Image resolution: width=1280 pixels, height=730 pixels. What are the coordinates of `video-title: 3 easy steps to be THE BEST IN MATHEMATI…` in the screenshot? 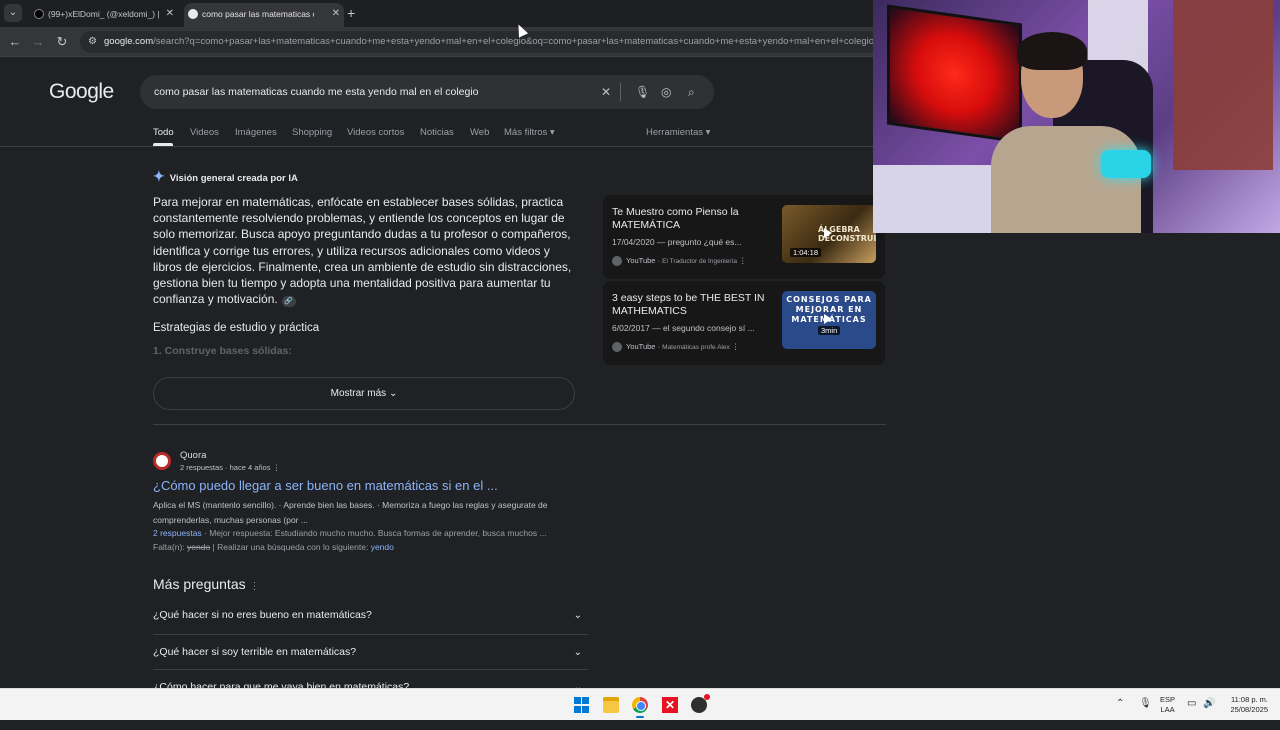 It's located at (694, 305).